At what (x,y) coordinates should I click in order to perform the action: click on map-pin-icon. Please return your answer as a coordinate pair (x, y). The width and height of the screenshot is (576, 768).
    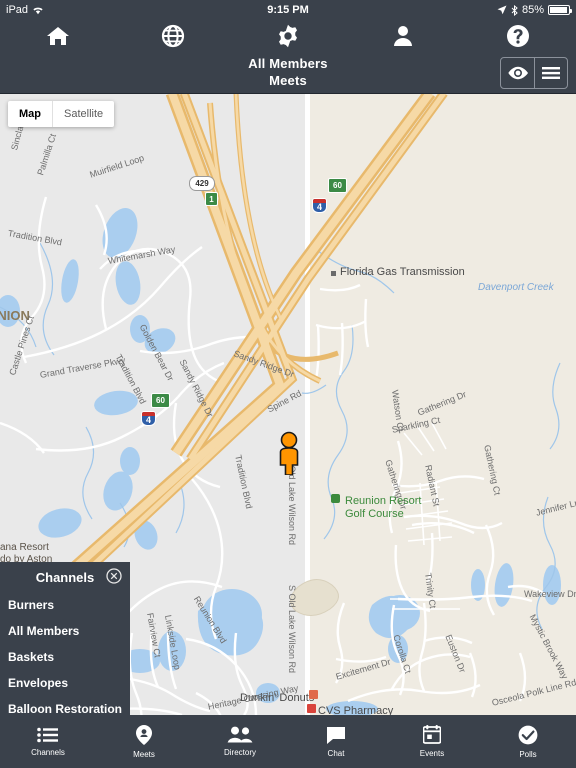
    Looking at the image, I should click on (144, 735).